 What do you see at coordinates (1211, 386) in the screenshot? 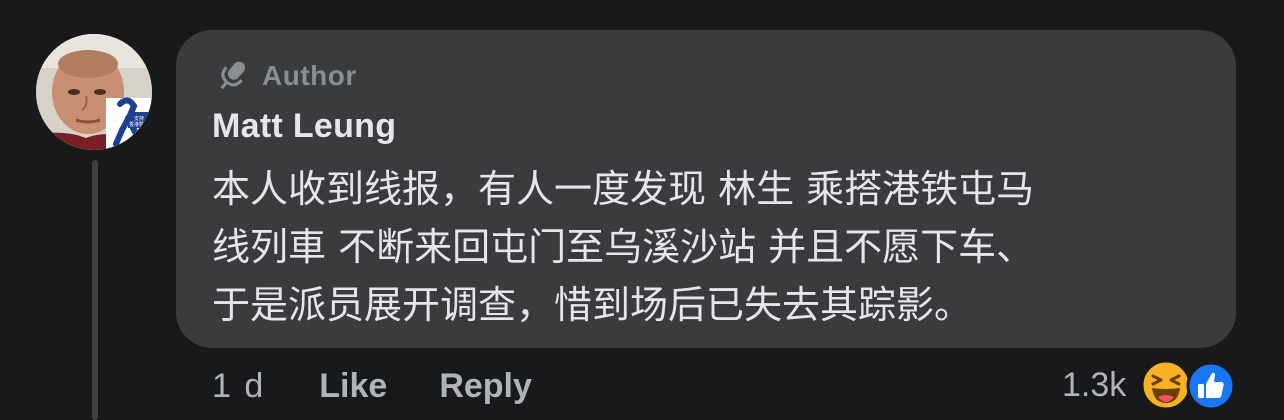
I see `like-icon` at bounding box center [1211, 386].